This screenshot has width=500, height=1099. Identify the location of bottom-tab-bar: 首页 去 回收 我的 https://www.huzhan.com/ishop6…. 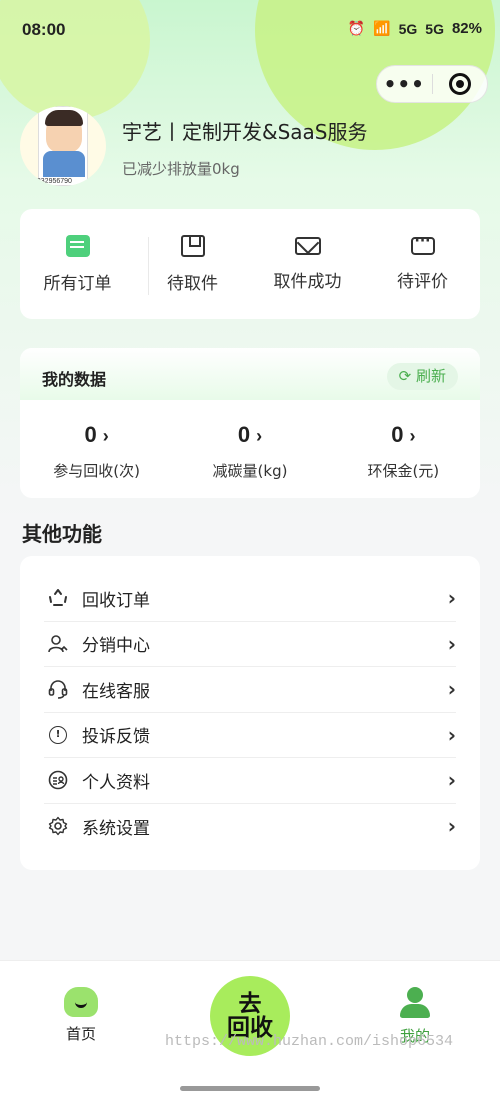
(250, 1029).